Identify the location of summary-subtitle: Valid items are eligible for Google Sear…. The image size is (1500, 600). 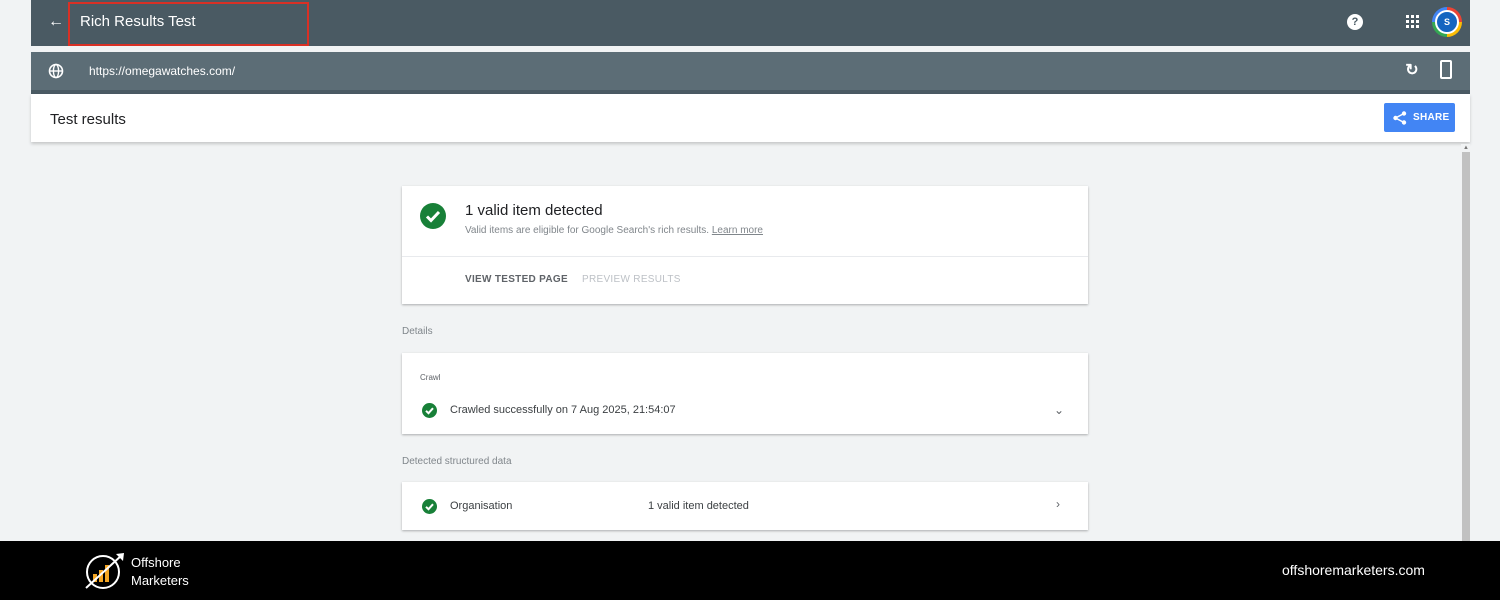
(614, 230).